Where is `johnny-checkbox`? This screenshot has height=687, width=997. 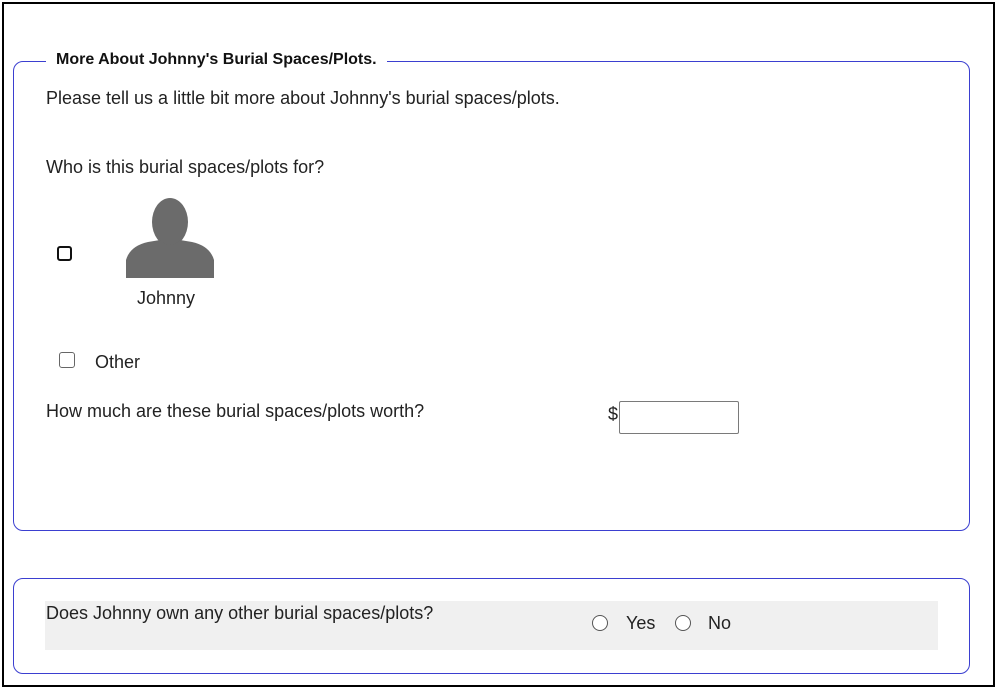
johnny-checkbox is located at coordinates (64, 253).